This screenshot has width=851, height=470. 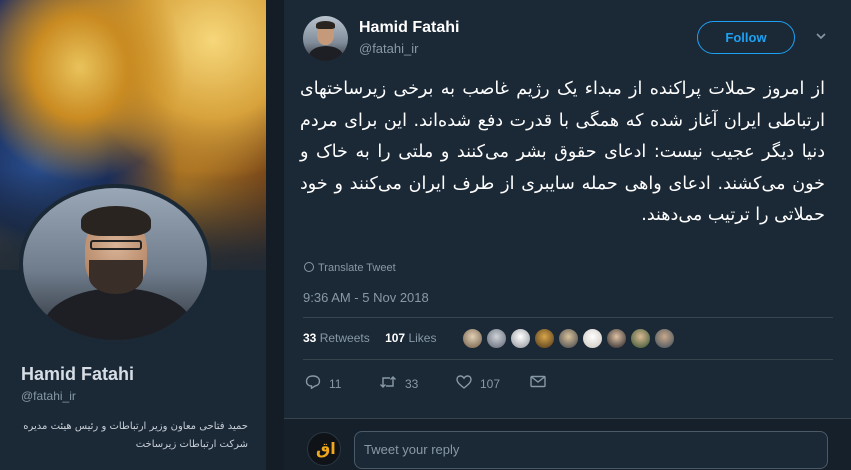 I want to click on profile-name: Hamid Fatahi, so click(x=77, y=374).